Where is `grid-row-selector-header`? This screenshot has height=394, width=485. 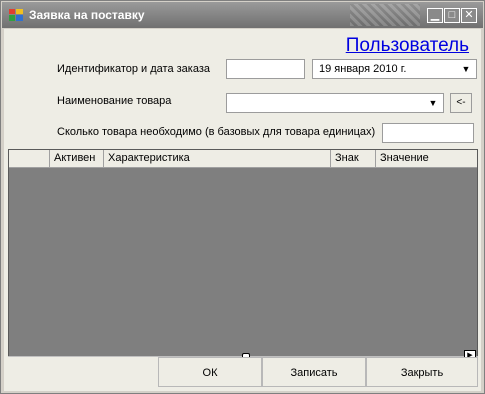 grid-row-selector-header is located at coordinates (29, 158).